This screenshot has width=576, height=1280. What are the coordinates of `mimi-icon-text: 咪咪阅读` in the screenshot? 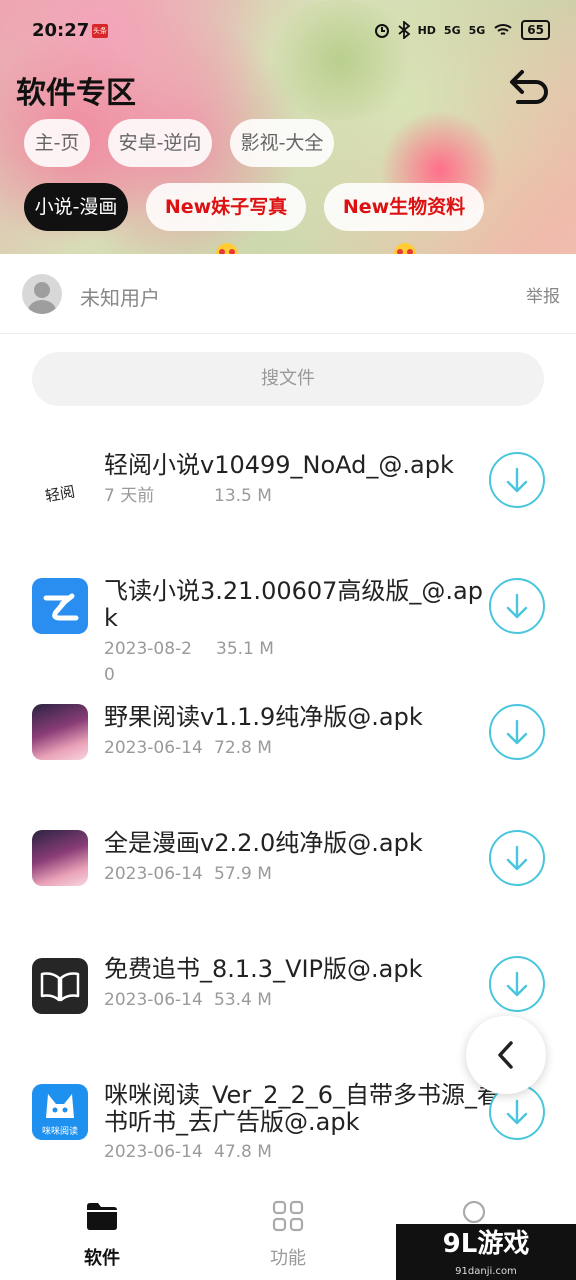 It's located at (59, 1132).